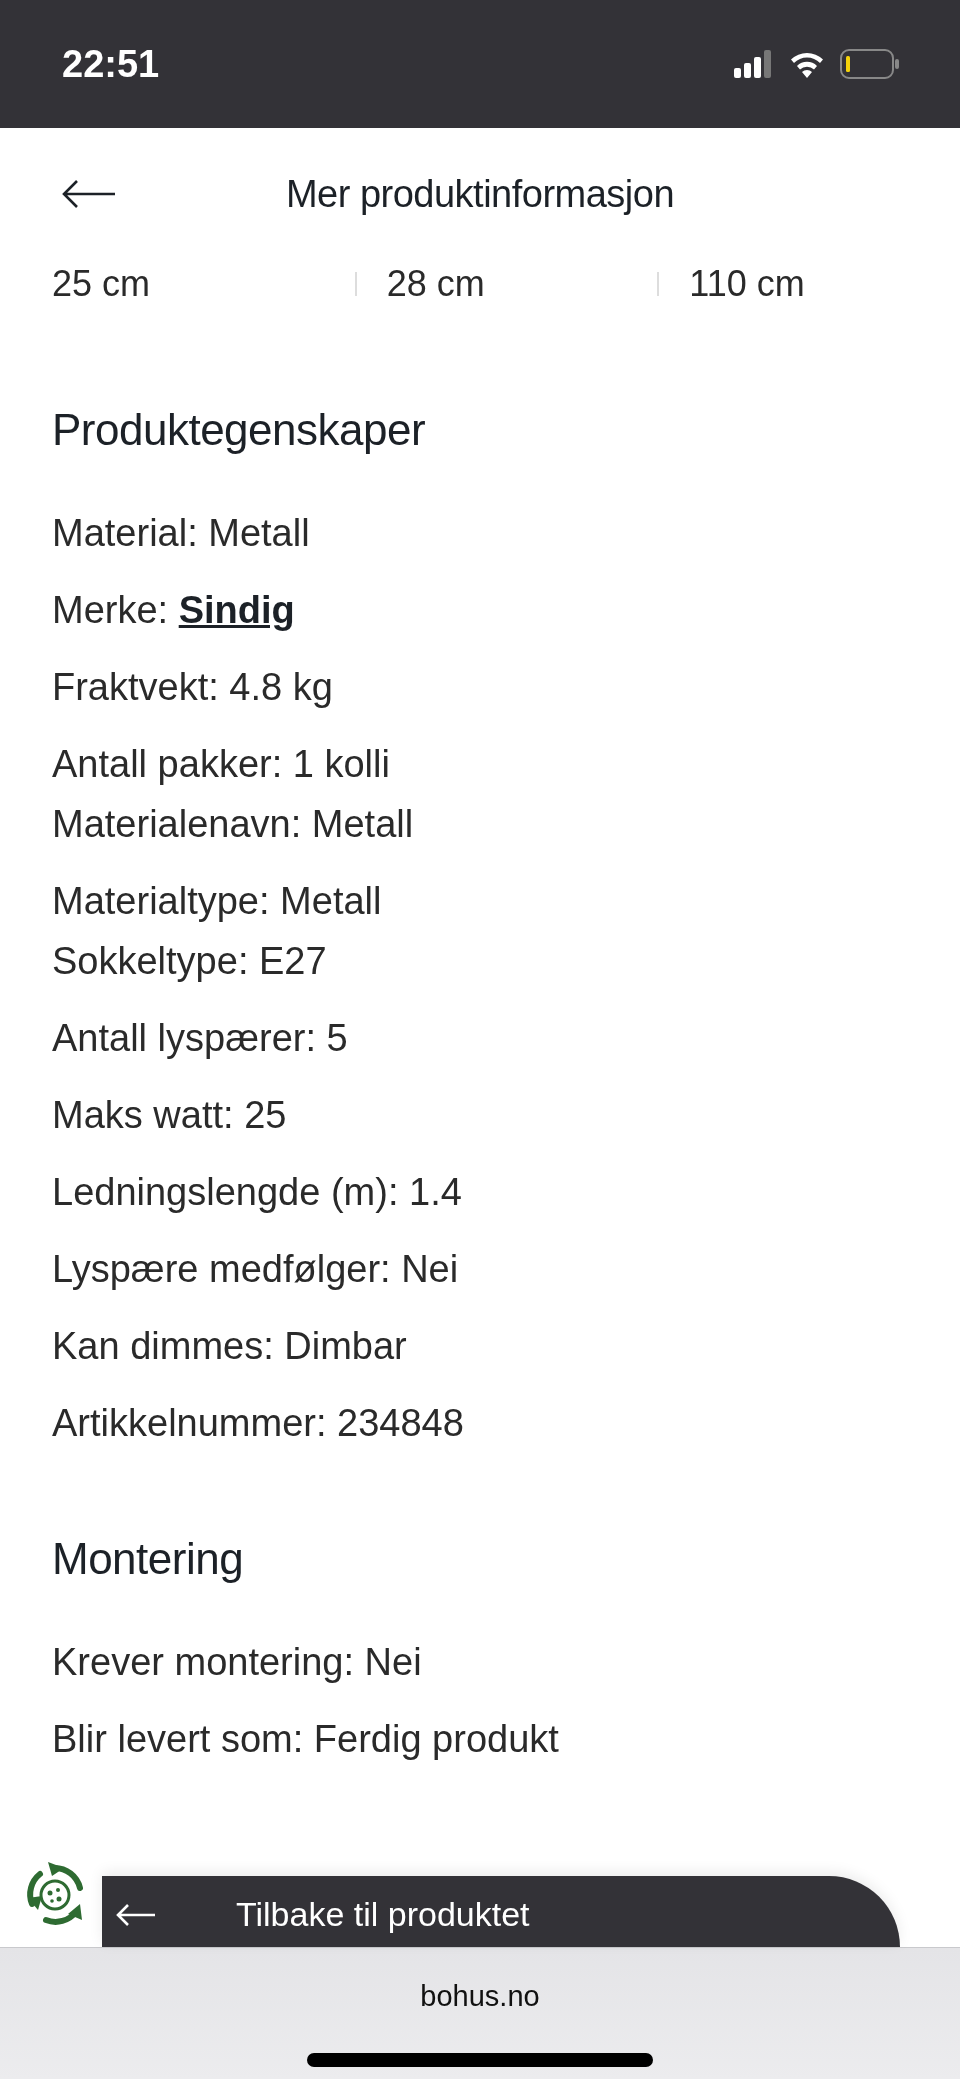 This screenshot has width=960, height=2079. I want to click on property-text: Fraktvekt: 4.8 kg, so click(193, 687).